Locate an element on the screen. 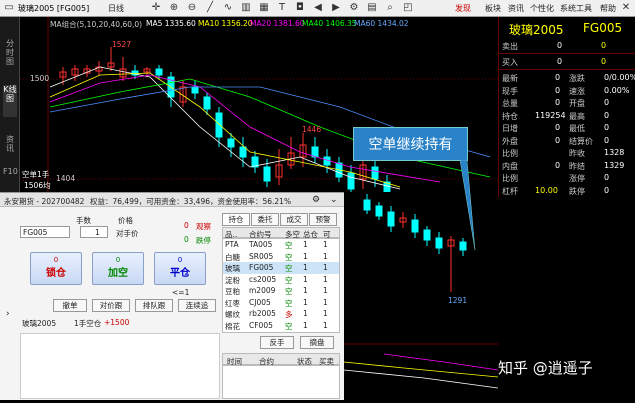 This screenshot has height=403, width=635. cancel-order-button: 撤单 is located at coordinates (70, 305).